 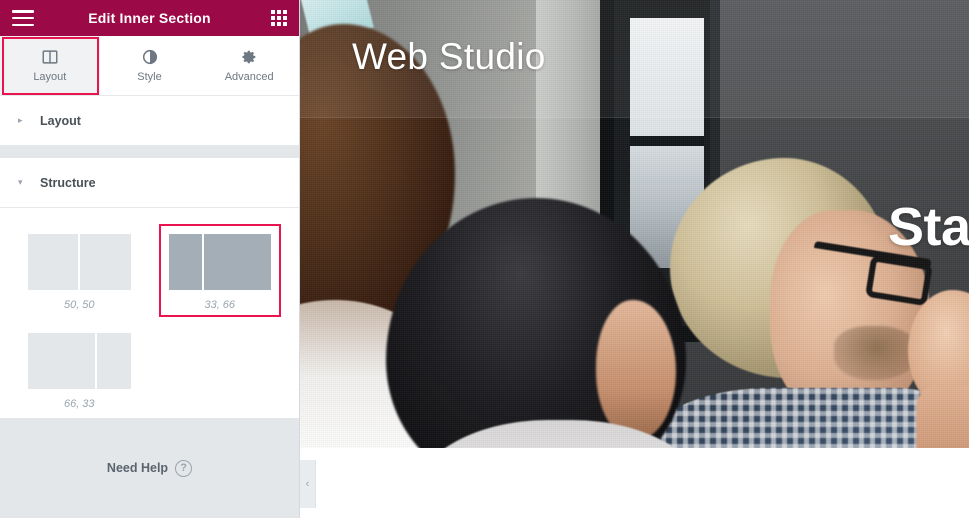 What do you see at coordinates (249, 57) in the screenshot?
I see `gear-icon` at bounding box center [249, 57].